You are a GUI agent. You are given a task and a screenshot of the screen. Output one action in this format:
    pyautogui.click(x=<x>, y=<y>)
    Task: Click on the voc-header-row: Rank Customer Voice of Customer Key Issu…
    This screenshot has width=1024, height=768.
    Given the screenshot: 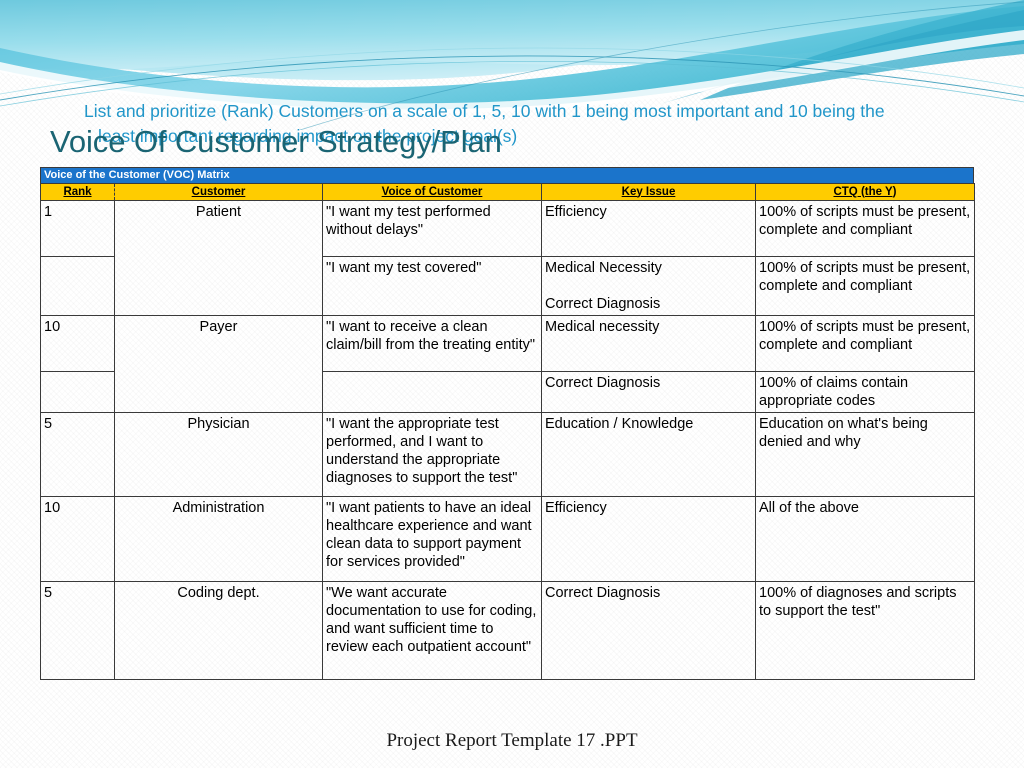 What is the action you would take?
    pyautogui.click(x=507, y=192)
    